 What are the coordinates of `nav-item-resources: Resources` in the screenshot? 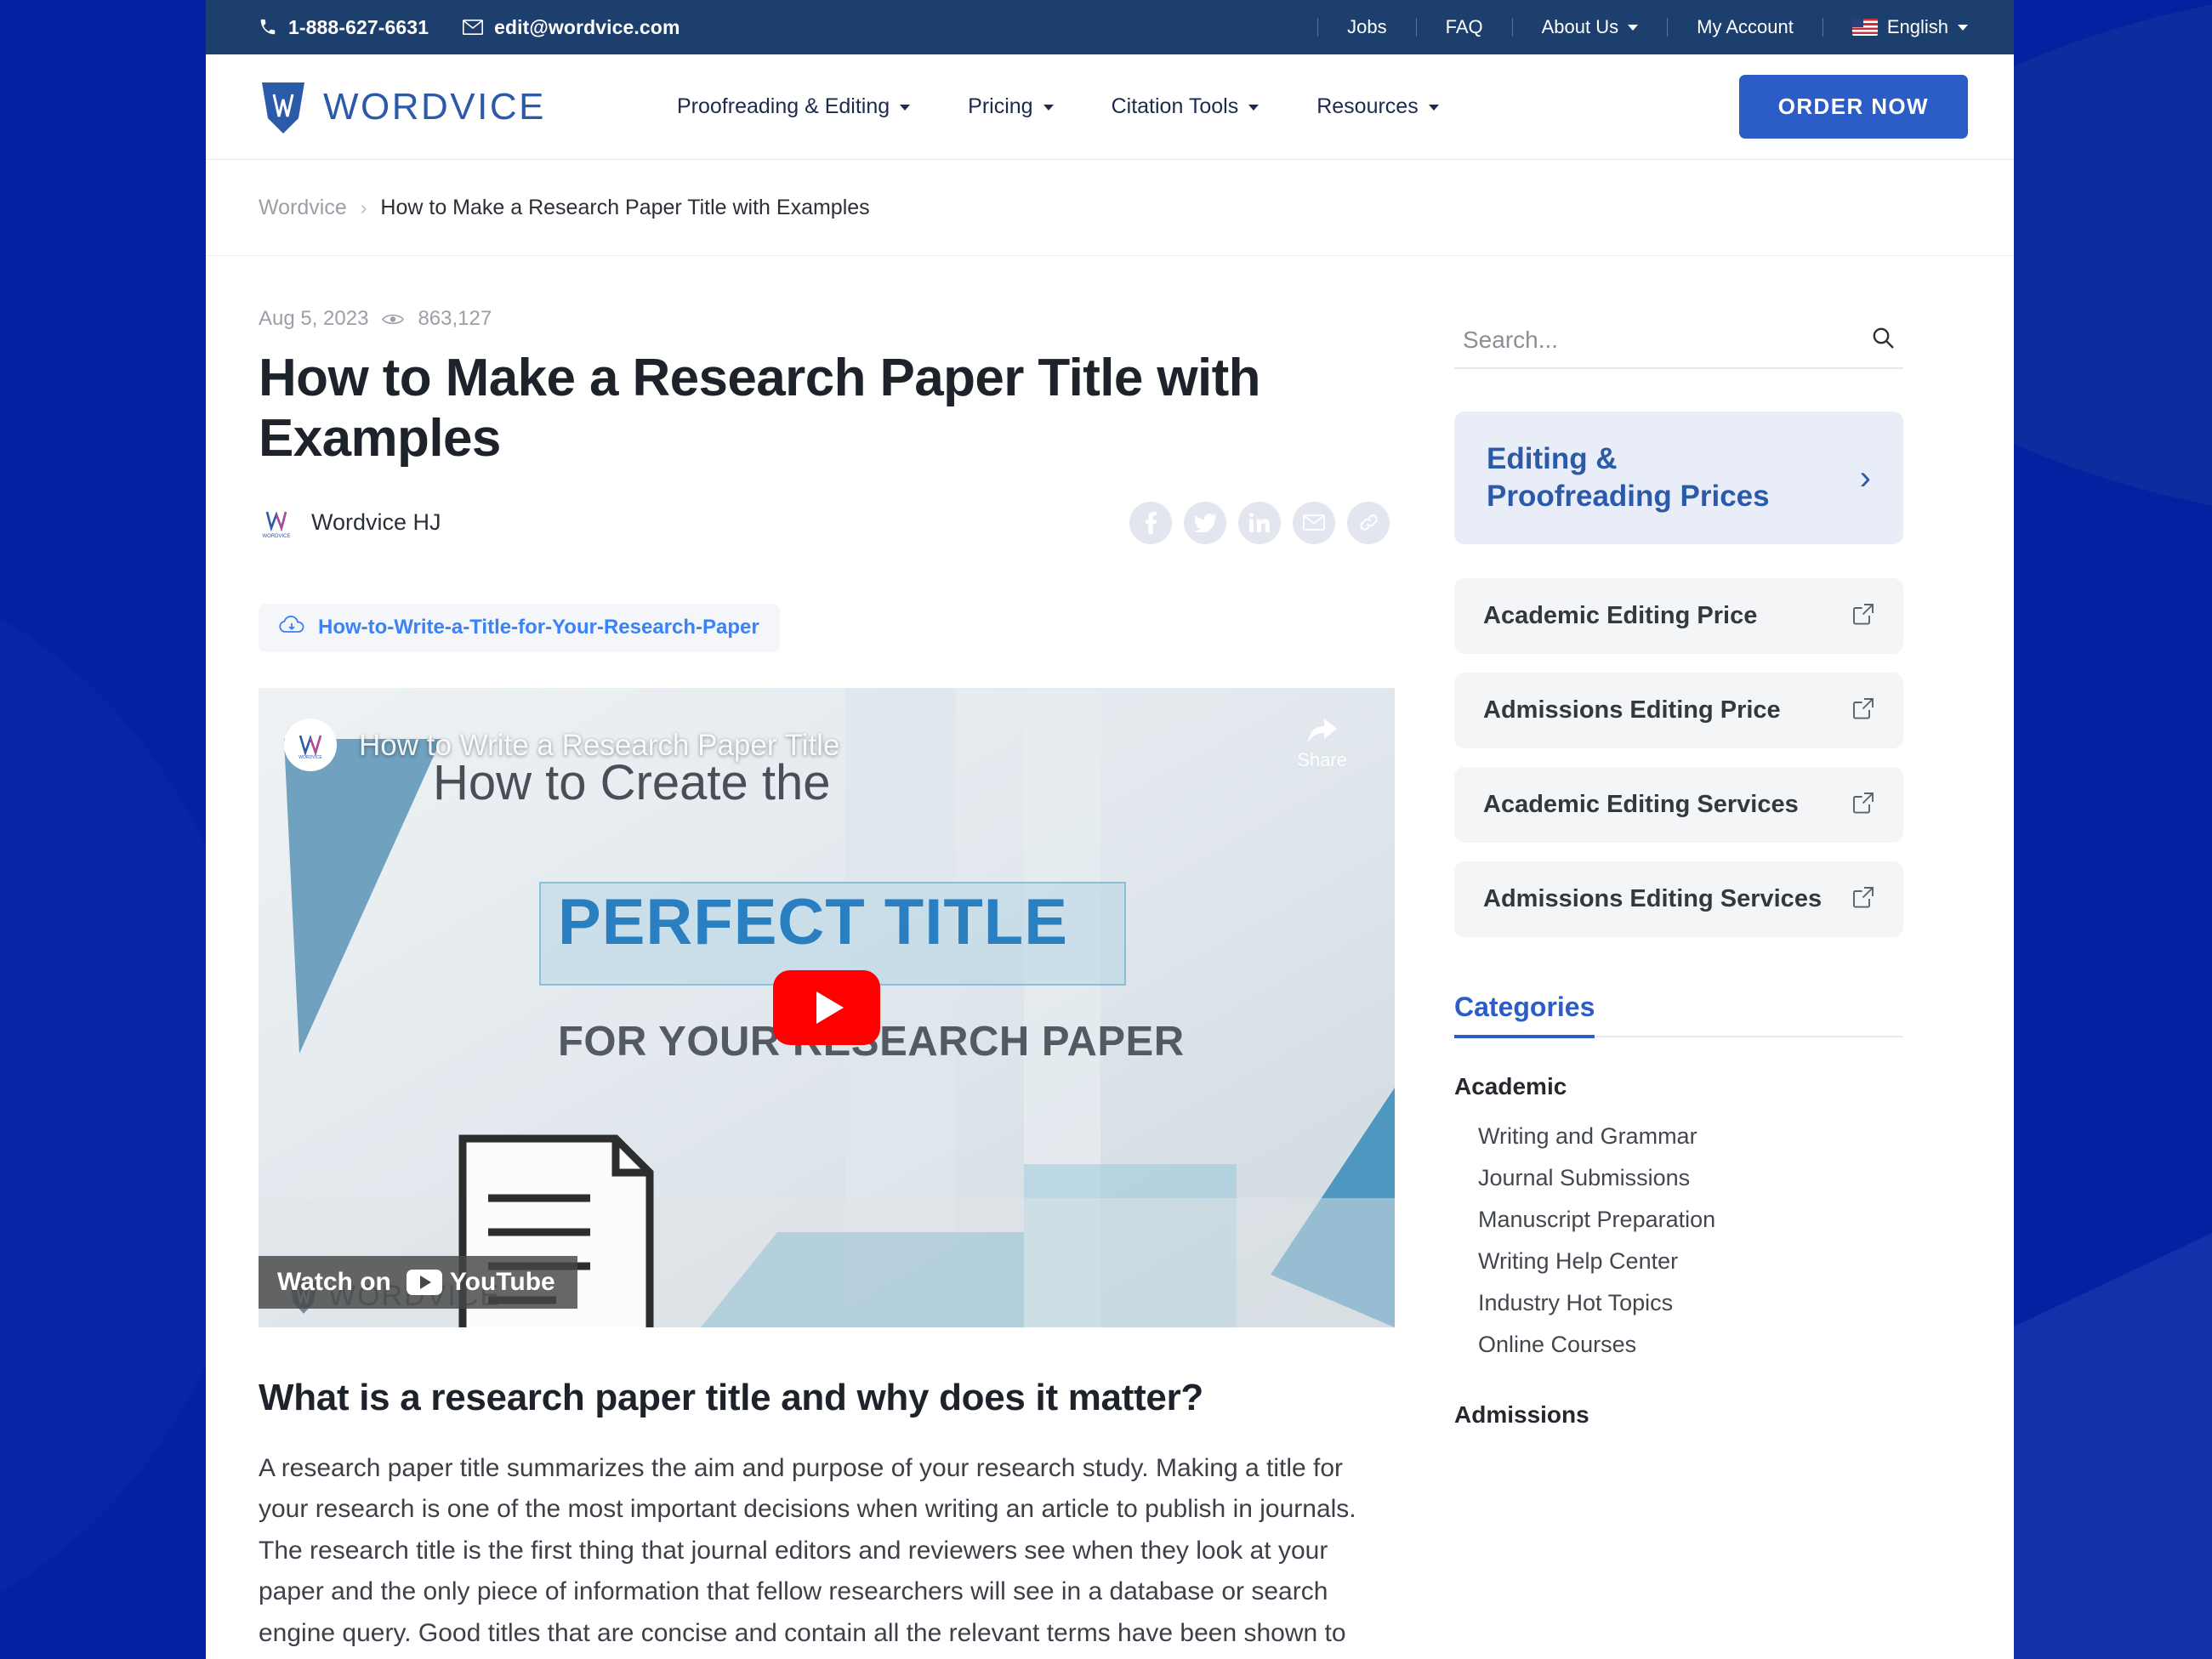 It's located at (1378, 106).